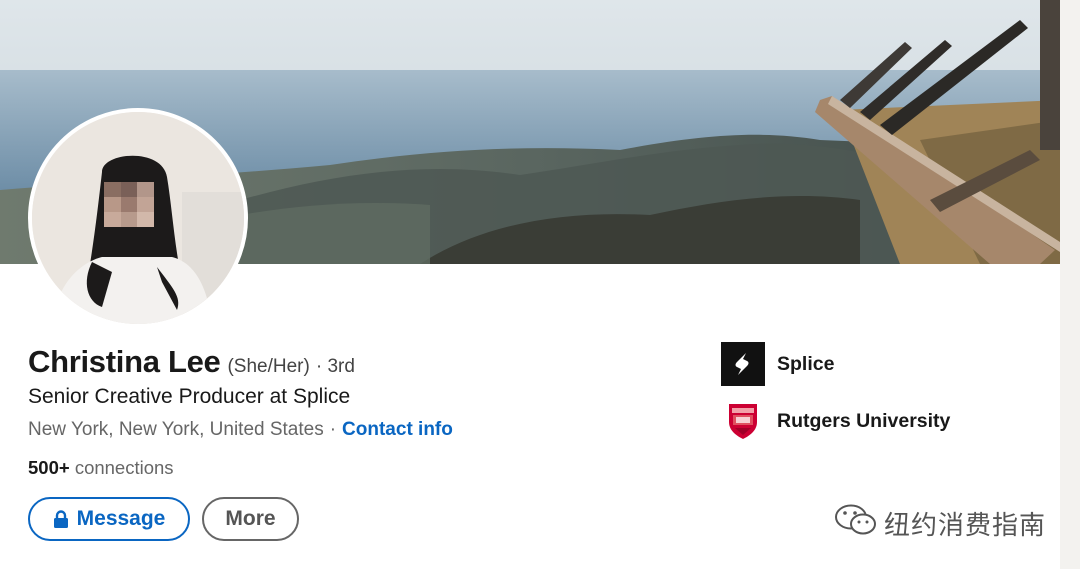 This screenshot has width=1080, height=569. What do you see at coordinates (268, 366) in the screenshot?
I see `profile-pronouns: (She/Her)` at bounding box center [268, 366].